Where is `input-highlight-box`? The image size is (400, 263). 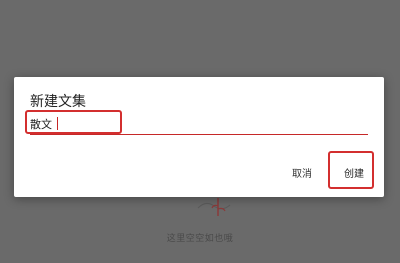 input-highlight-box is located at coordinates (73, 122).